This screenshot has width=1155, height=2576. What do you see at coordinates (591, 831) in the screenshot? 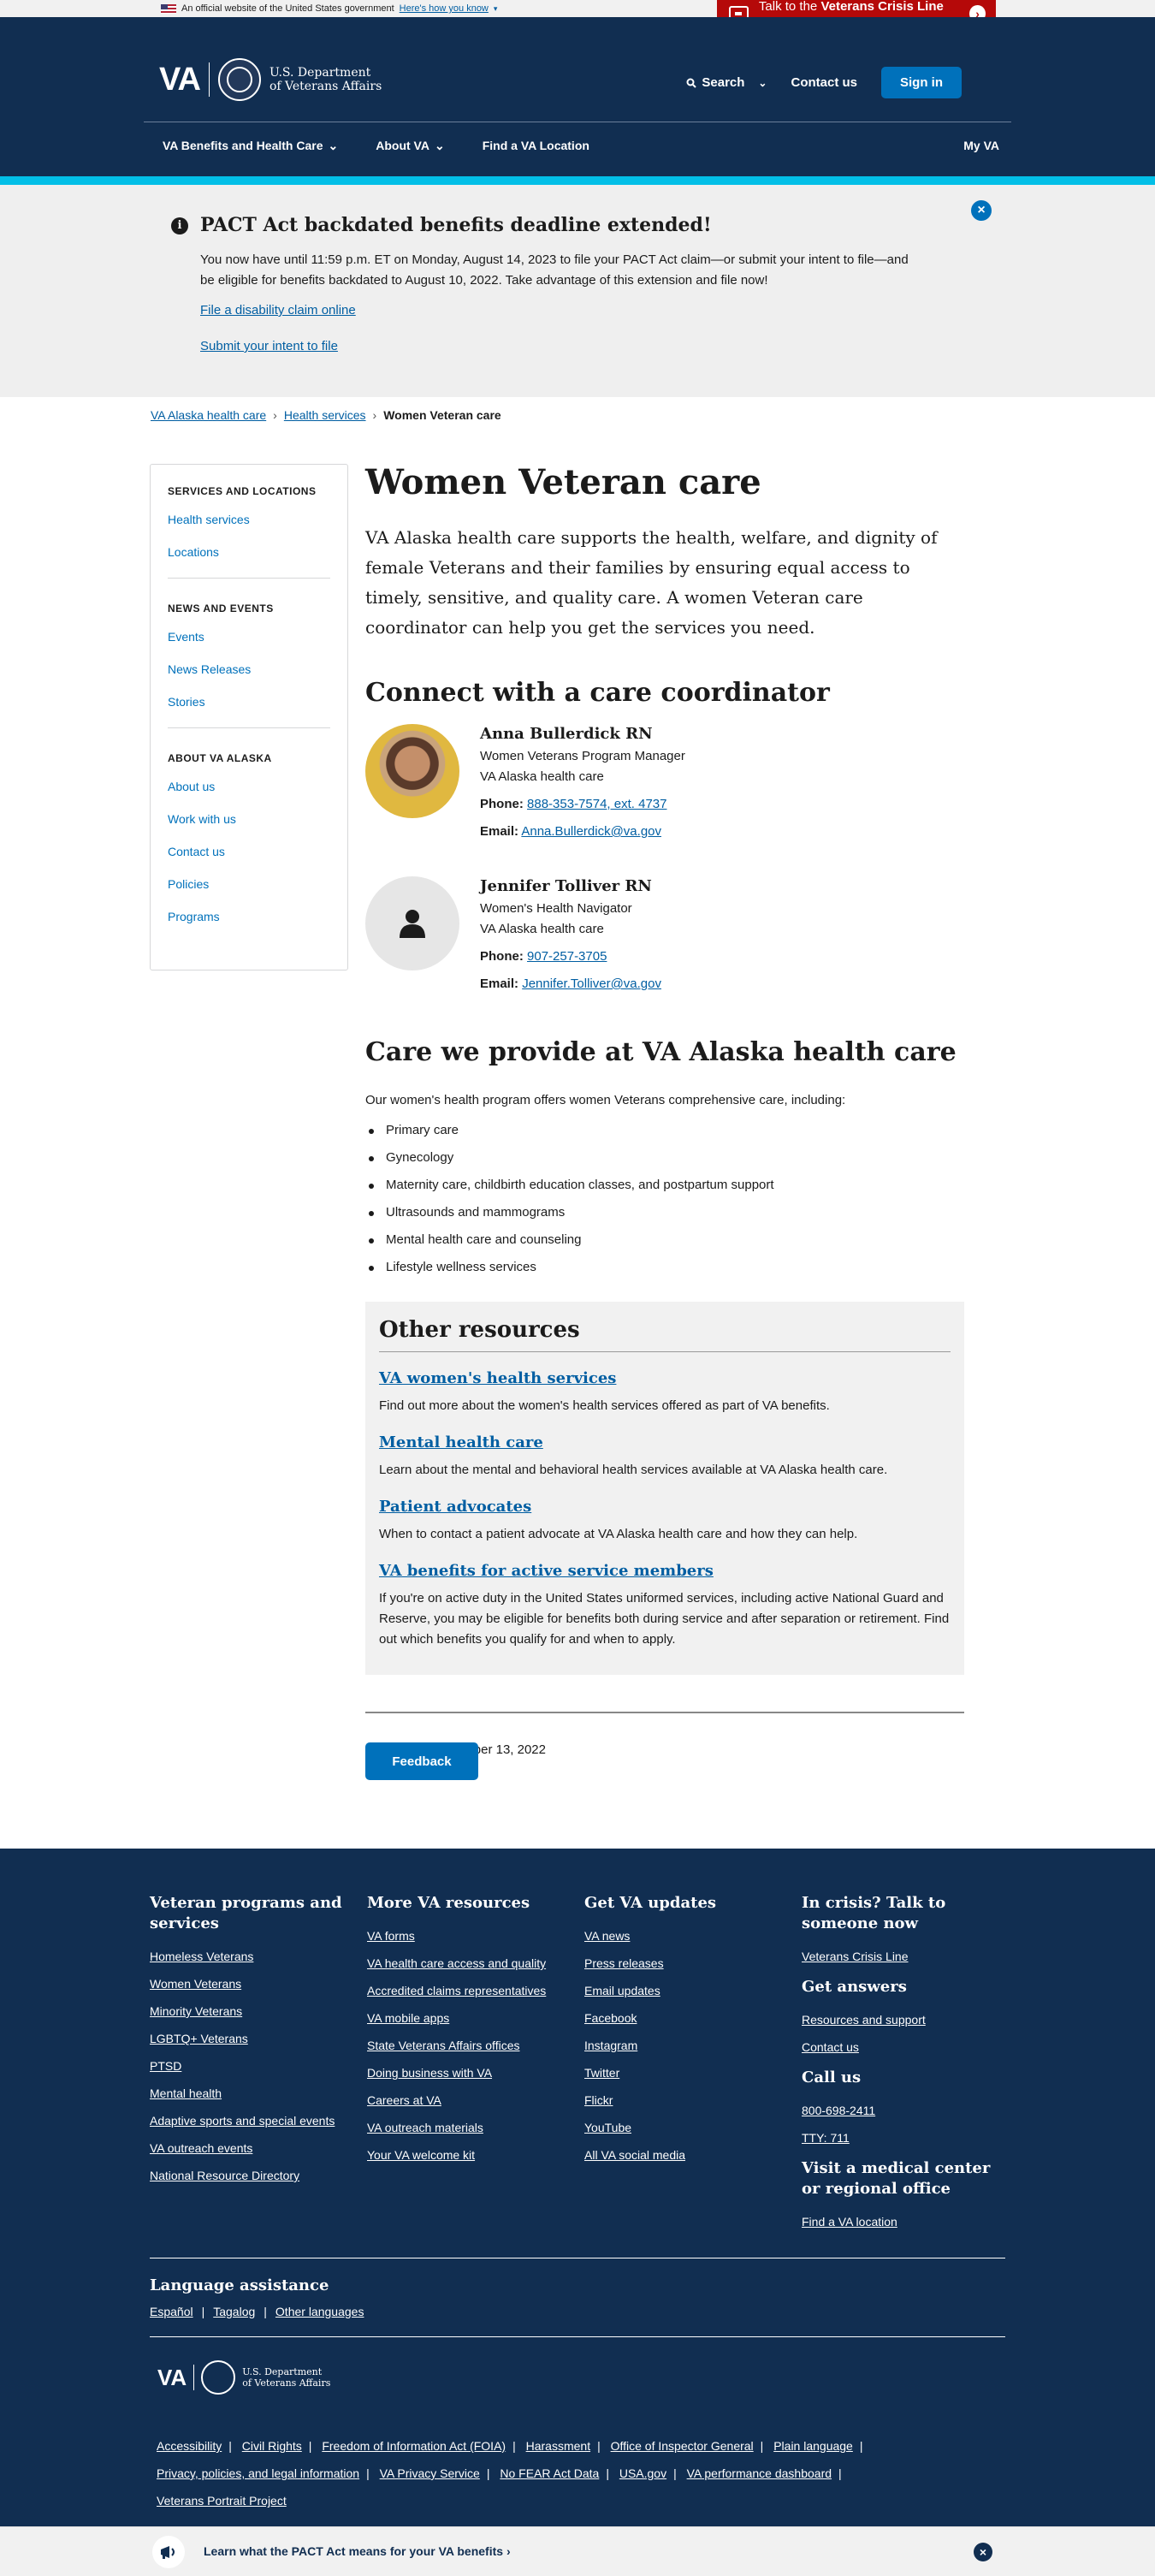
I see `email-link: Anna.Bullerdick@va.gov` at bounding box center [591, 831].